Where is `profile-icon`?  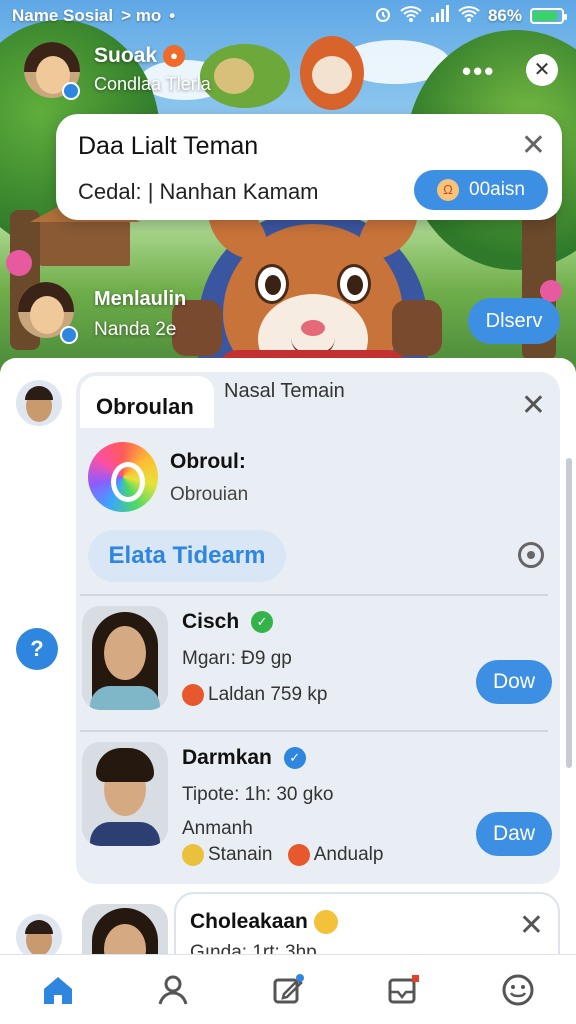 profile-icon is located at coordinates (173, 989).